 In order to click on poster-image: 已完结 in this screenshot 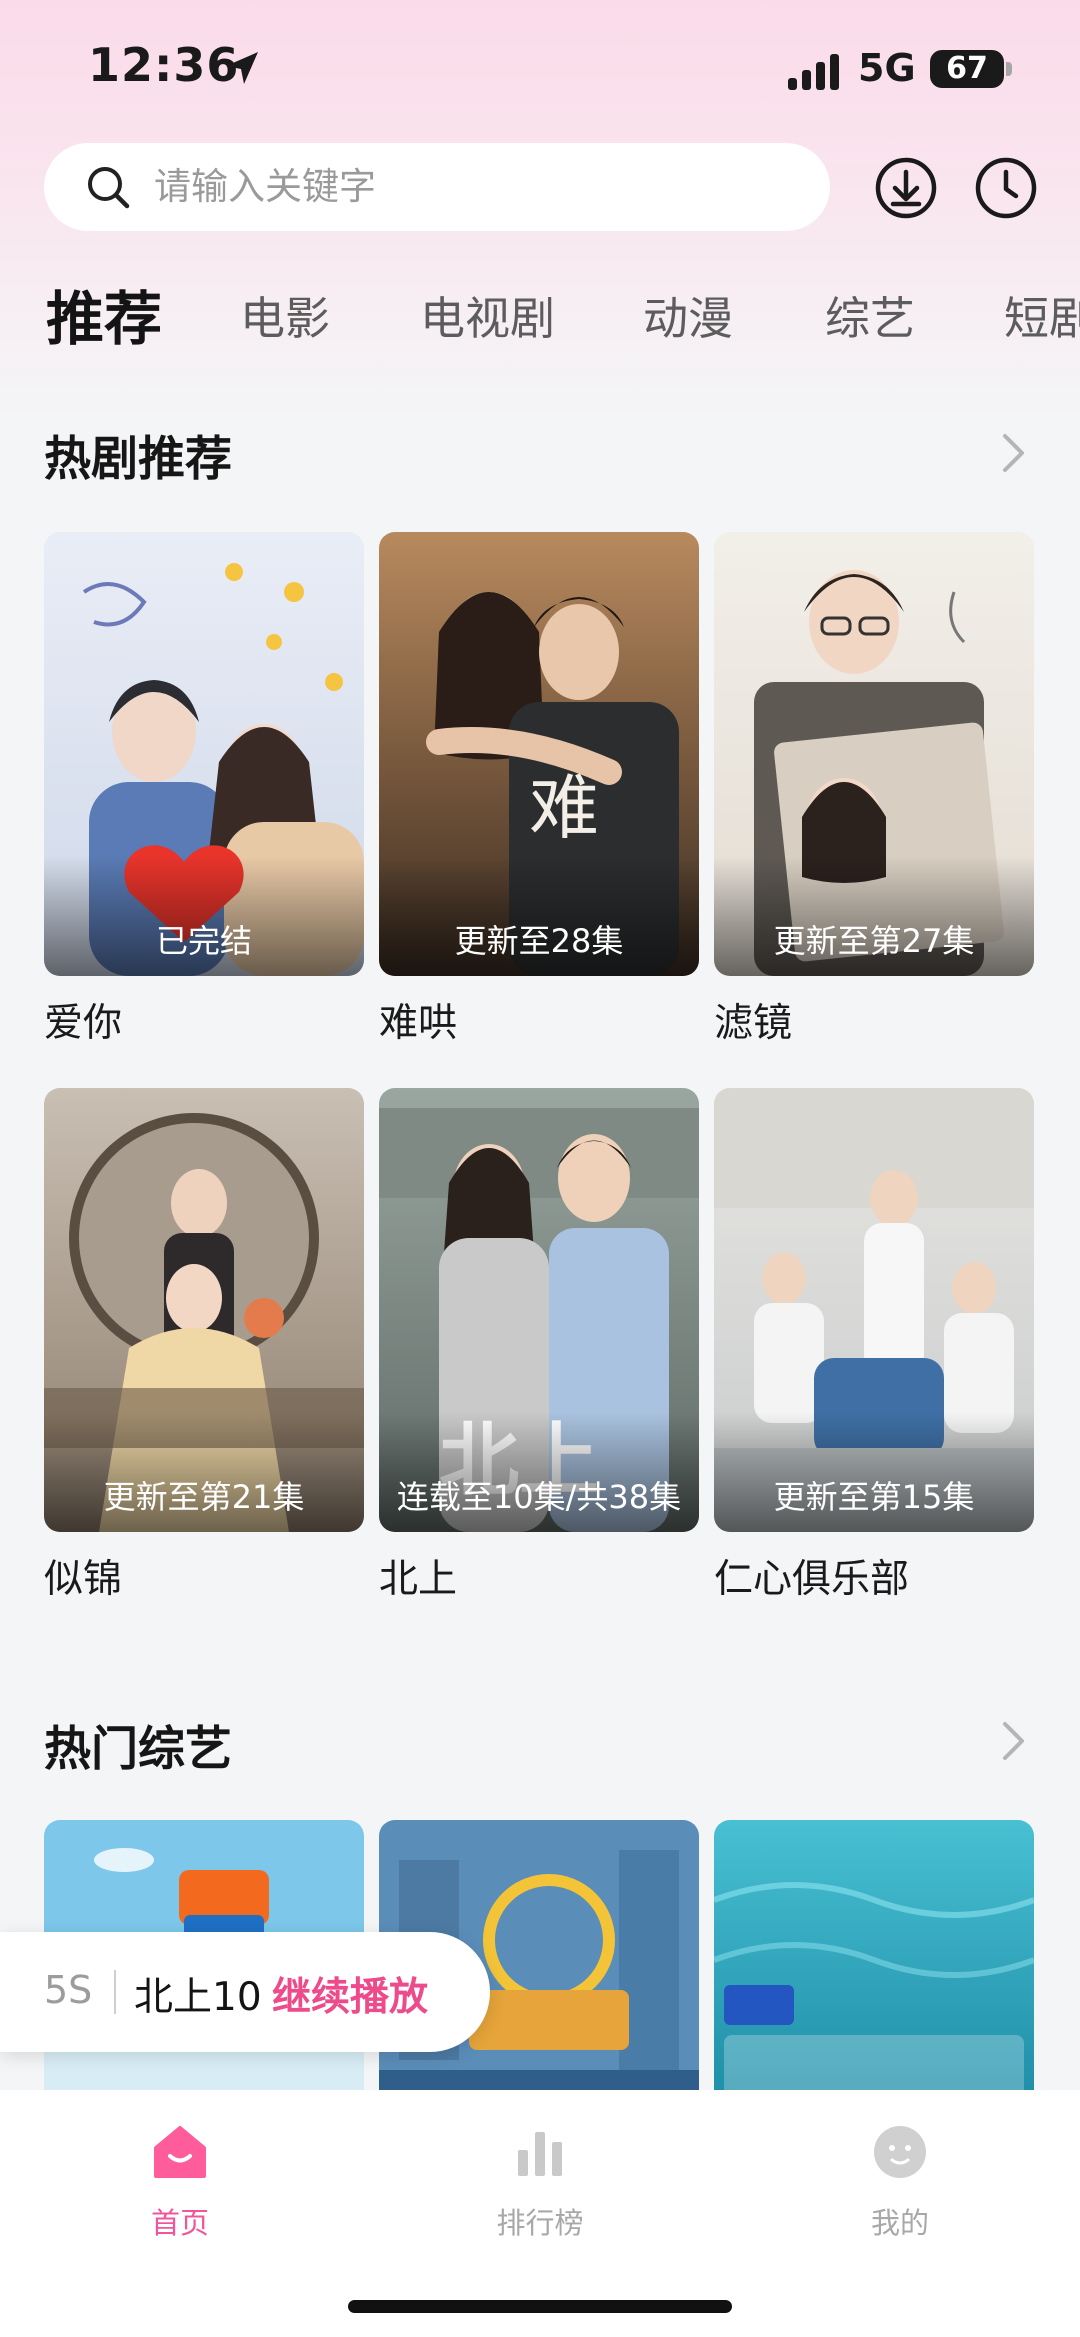, I will do `click(204, 754)`.